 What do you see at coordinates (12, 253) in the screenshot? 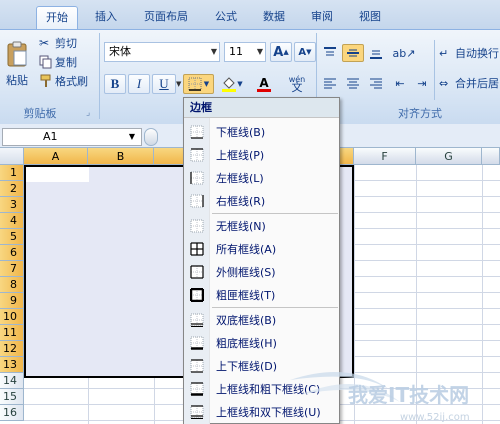
I see `row-header: 6` at bounding box center [12, 253].